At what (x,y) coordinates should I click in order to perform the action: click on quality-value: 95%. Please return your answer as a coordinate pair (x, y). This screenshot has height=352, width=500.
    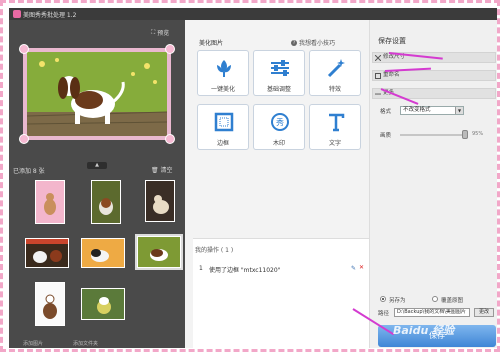
    Looking at the image, I should click on (478, 134).